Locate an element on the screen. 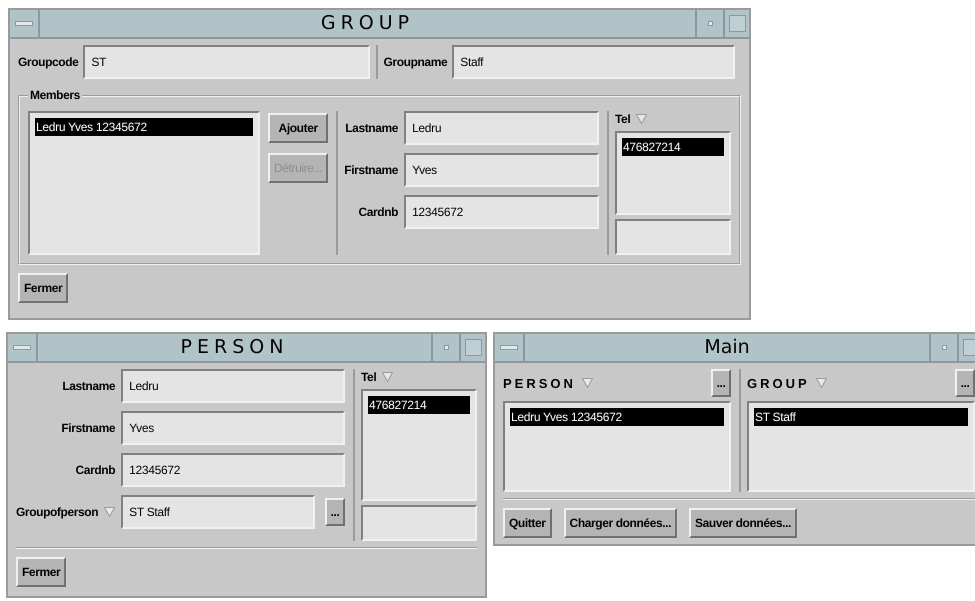 The width and height of the screenshot is (975, 601). window-title: Main is located at coordinates (727, 347).